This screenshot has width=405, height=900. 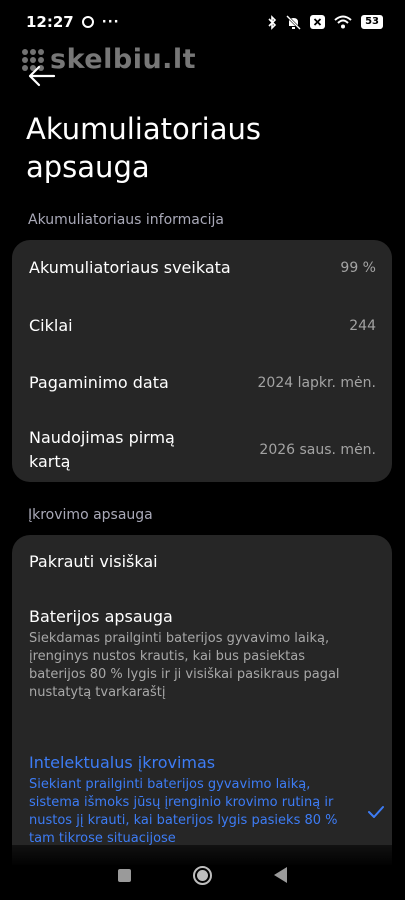 What do you see at coordinates (202, 325) in the screenshot?
I see `row-cycles: Ciklai 244` at bounding box center [202, 325].